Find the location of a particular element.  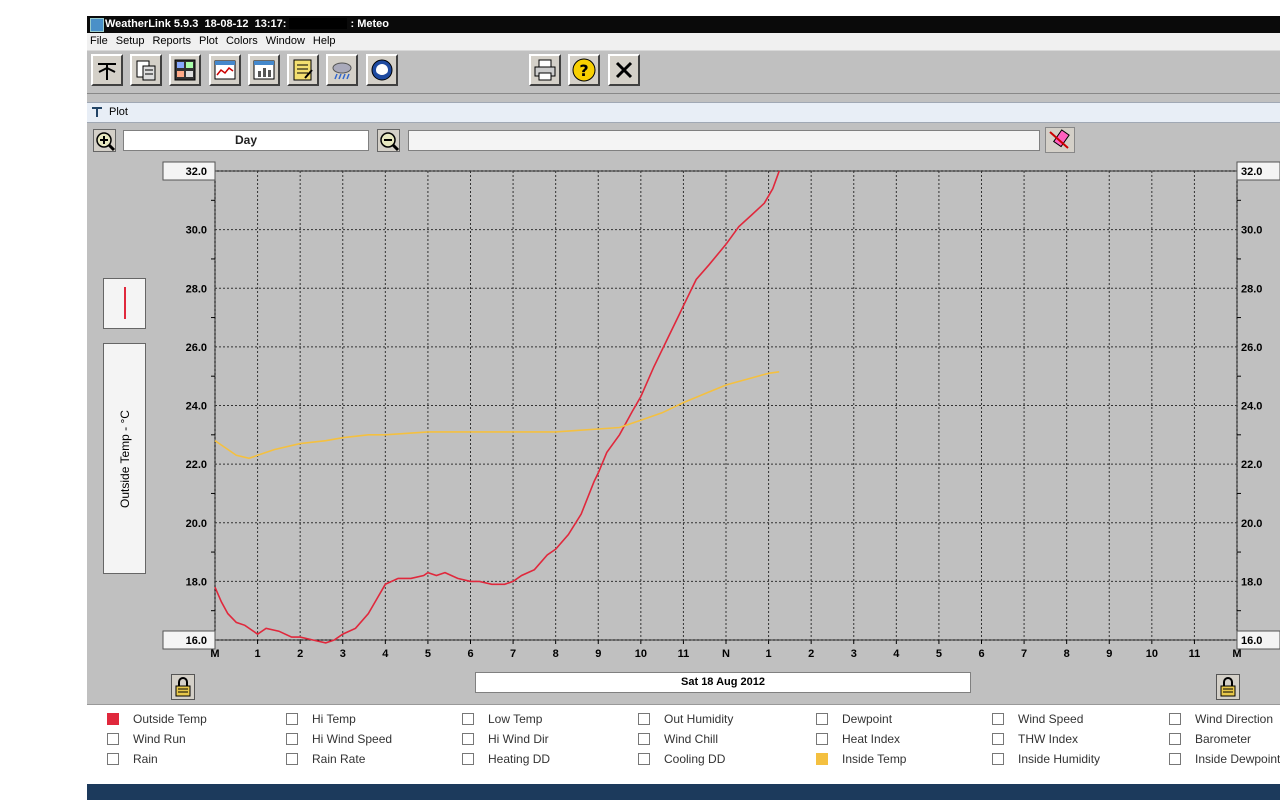

y-tick-label-right: 16.0 is located at coordinates (1251, 641).